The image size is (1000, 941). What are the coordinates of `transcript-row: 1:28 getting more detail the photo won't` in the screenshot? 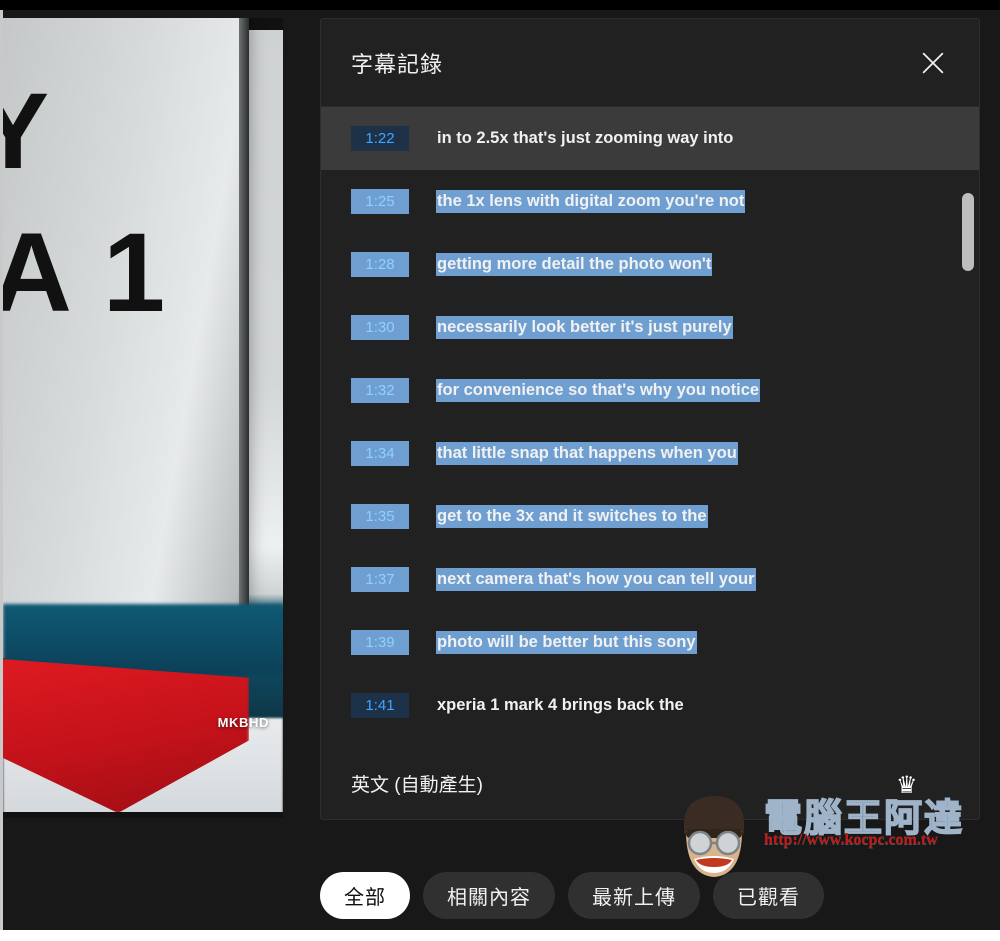 It's located at (650, 264).